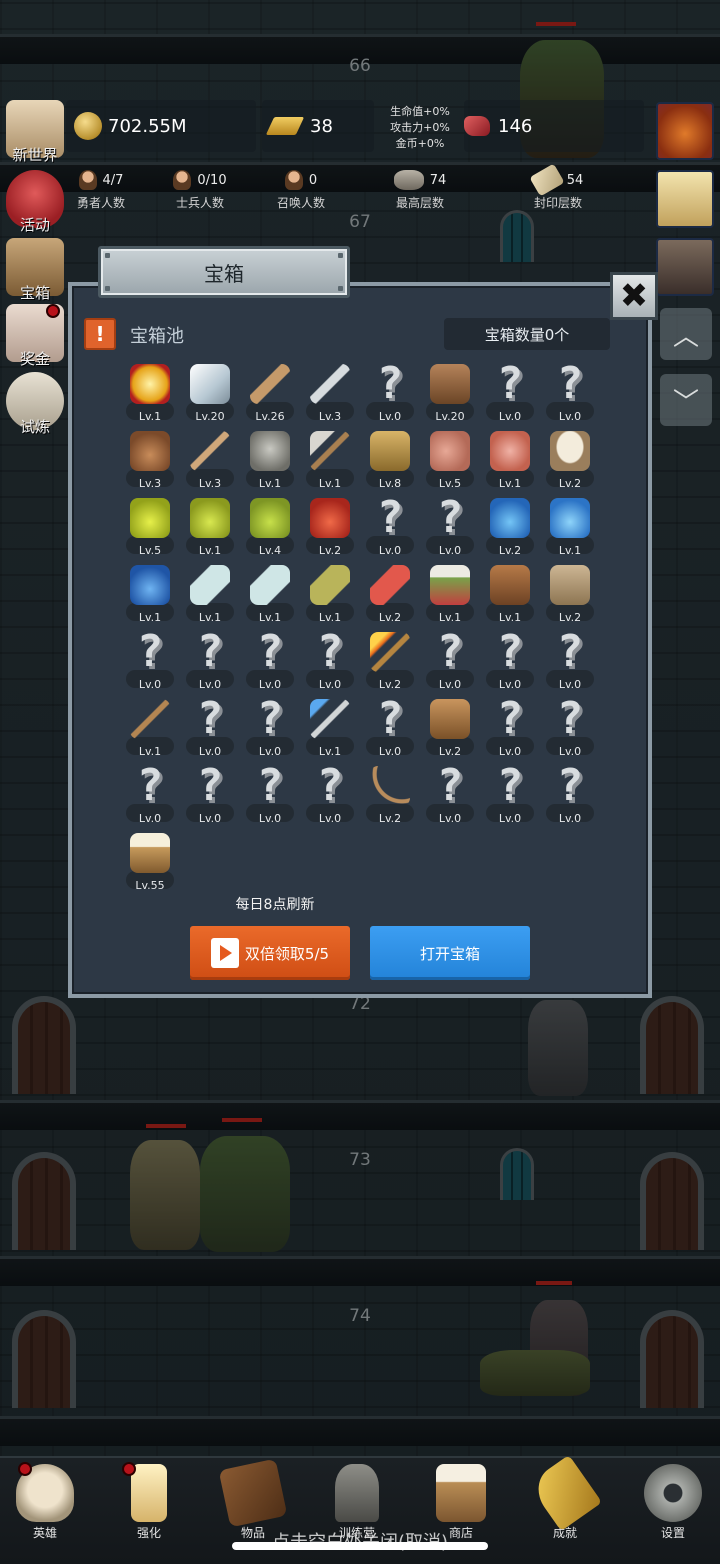  I want to click on fruit-icon, so click(685, 131).